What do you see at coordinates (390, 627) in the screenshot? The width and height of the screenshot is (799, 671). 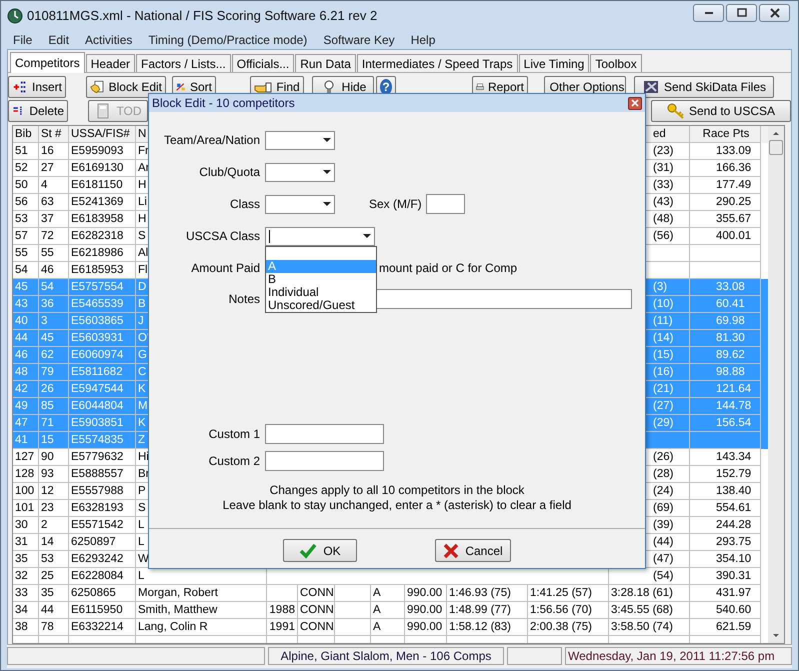 I see `table-row: 38 78 E6332214 Lang, Colin R 1991 CONN A 990.00 1:58.12 (83) 2:00.38 (75) 3:58.50 (74) 621.59` at bounding box center [390, 627].